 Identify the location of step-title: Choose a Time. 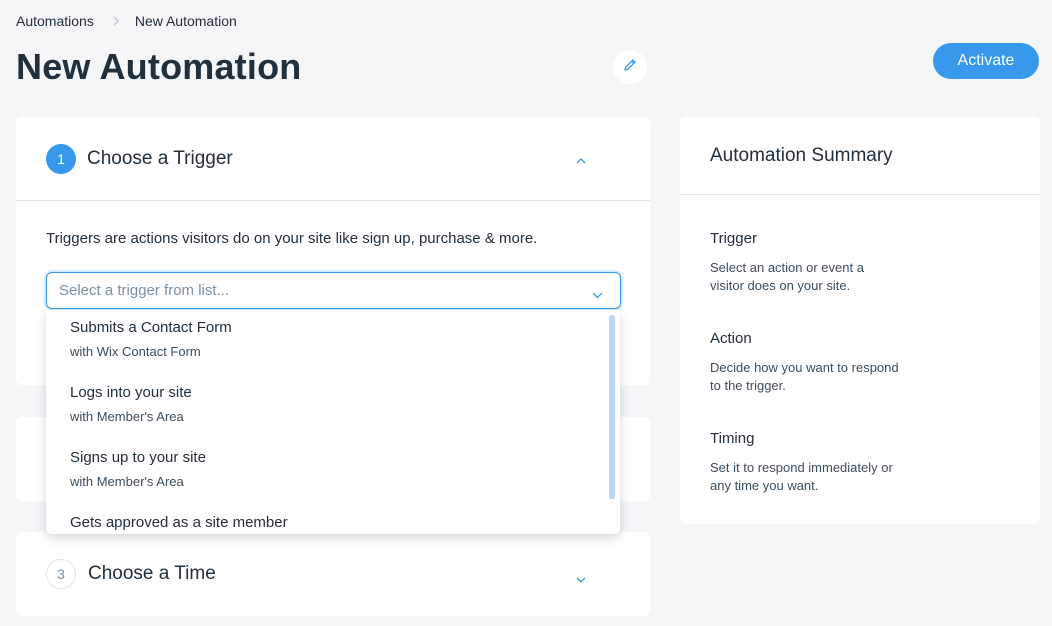
(152, 573).